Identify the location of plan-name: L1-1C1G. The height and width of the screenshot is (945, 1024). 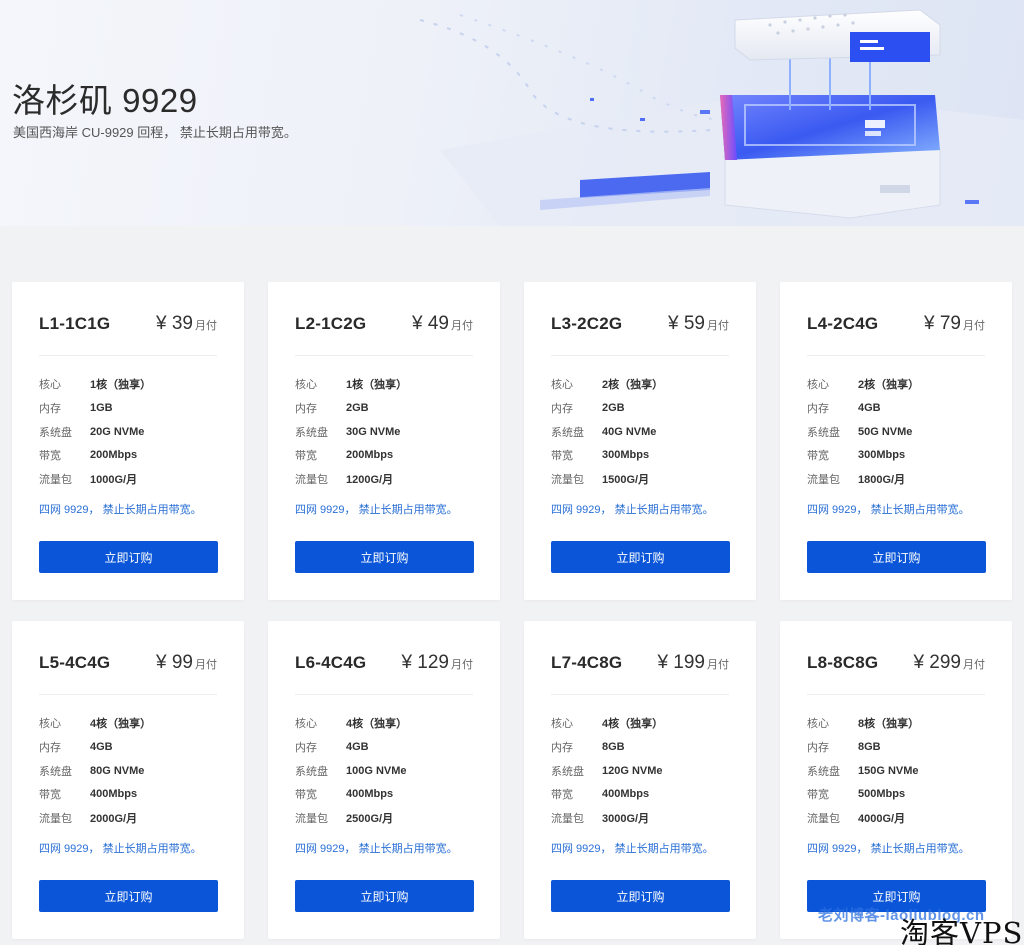
(75, 323).